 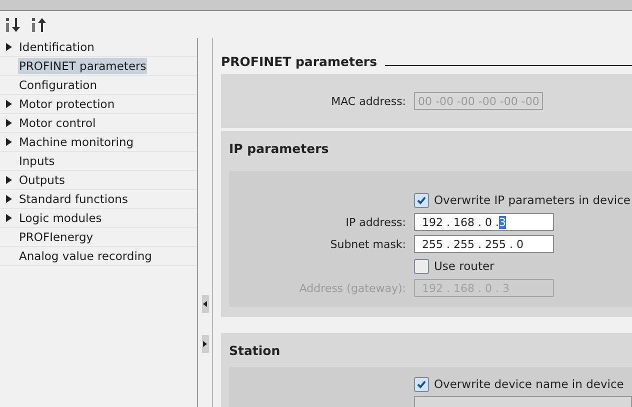 What do you see at coordinates (83, 66) in the screenshot?
I see `tree-item: PROFINET parameters` at bounding box center [83, 66].